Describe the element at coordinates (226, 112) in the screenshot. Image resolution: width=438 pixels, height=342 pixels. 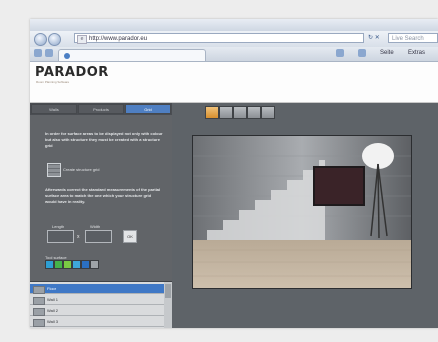
I see `camera-icon` at that location.